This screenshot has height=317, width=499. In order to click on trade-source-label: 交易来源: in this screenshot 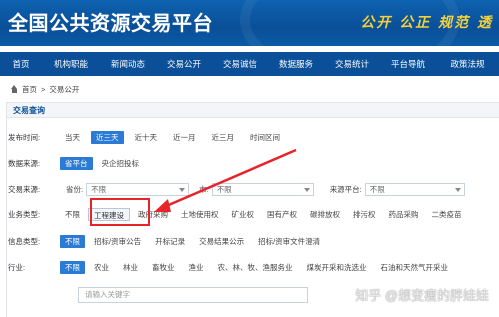, I will do `click(24, 189)`.